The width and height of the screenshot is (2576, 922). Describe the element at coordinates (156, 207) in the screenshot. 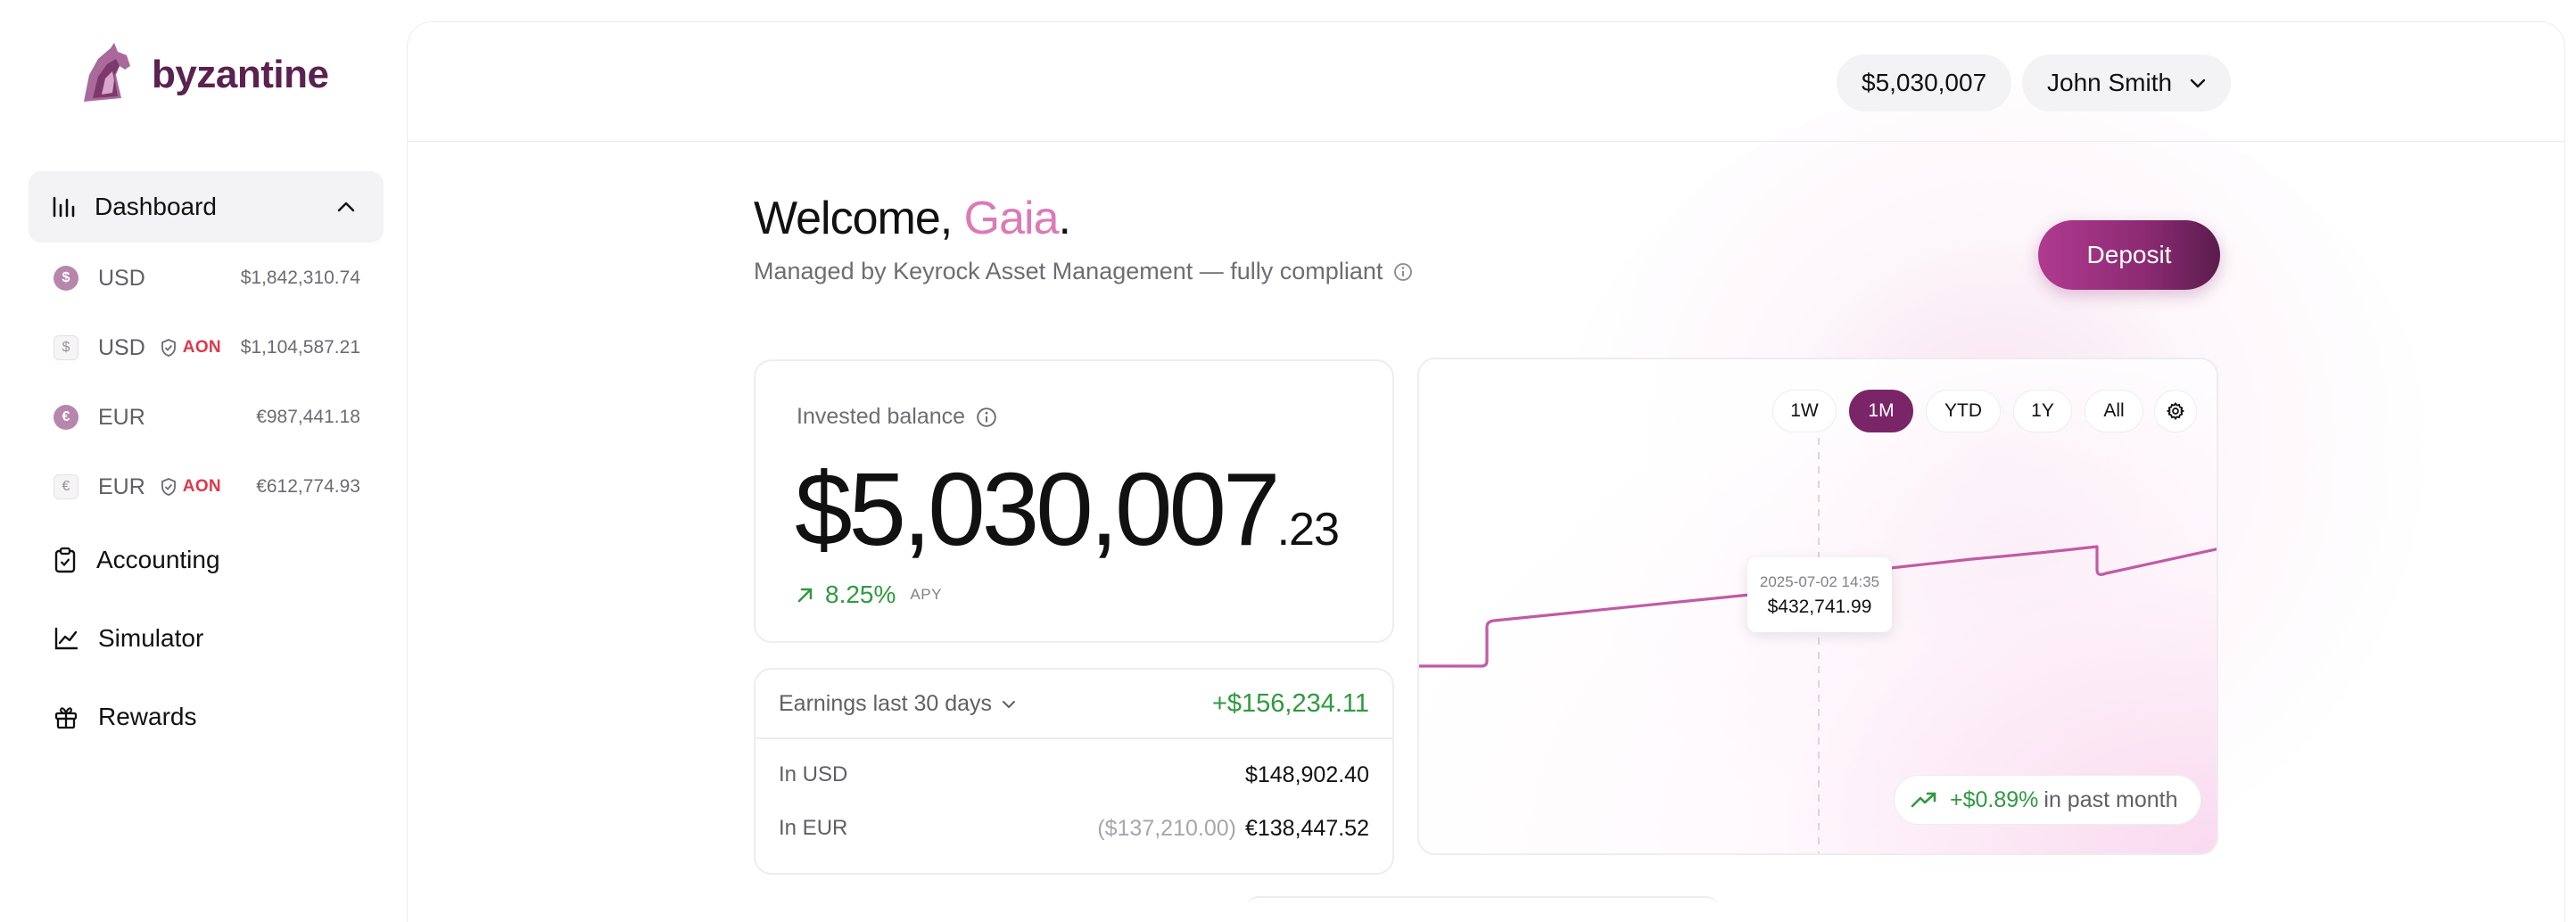

I see `sidebar-item-label: Dashboard` at that location.